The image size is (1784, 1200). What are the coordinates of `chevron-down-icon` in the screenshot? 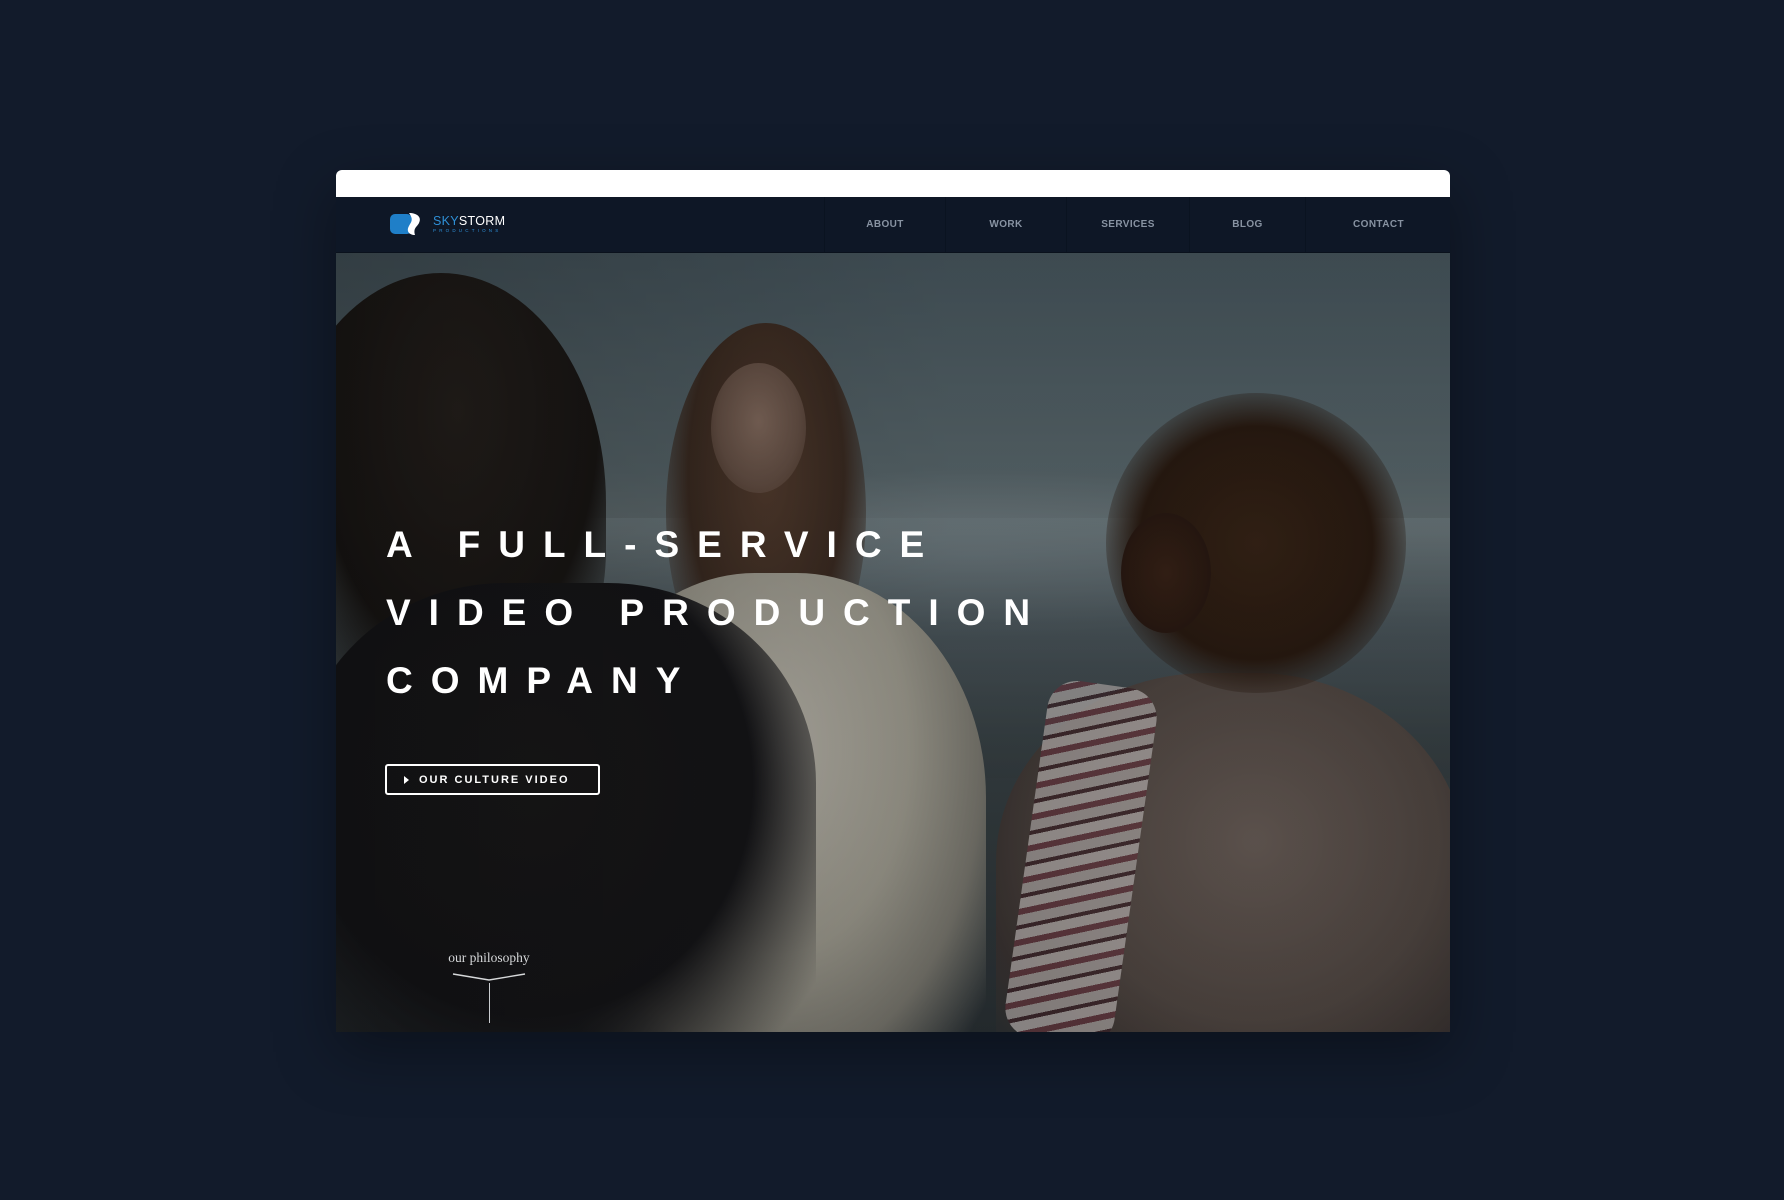 It's located at (489, 977).